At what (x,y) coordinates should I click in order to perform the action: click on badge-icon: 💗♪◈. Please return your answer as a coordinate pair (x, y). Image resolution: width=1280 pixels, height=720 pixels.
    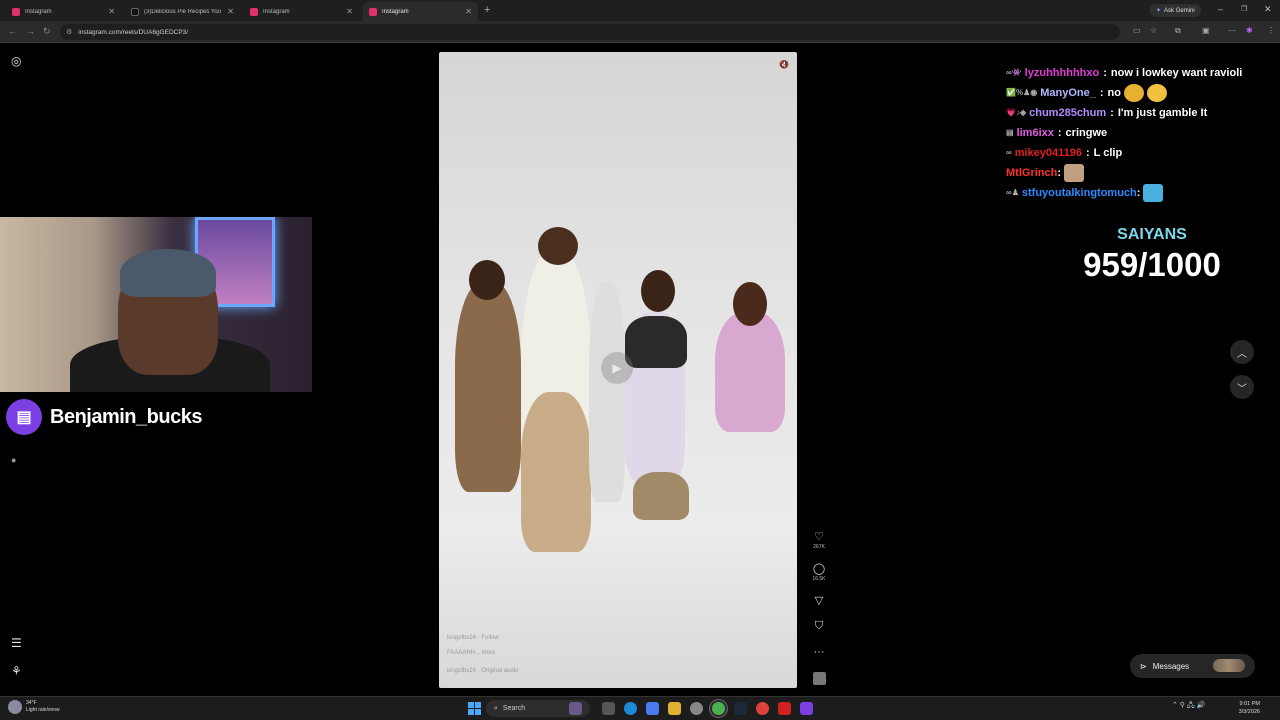
    Looking at the image, I should click on (1016, 112).